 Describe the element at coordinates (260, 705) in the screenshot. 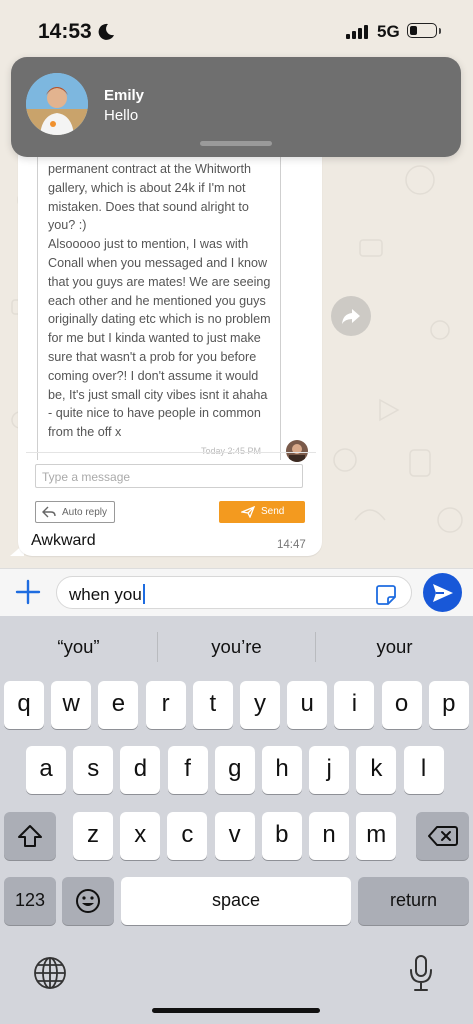

I see `key-y: y` at that location.